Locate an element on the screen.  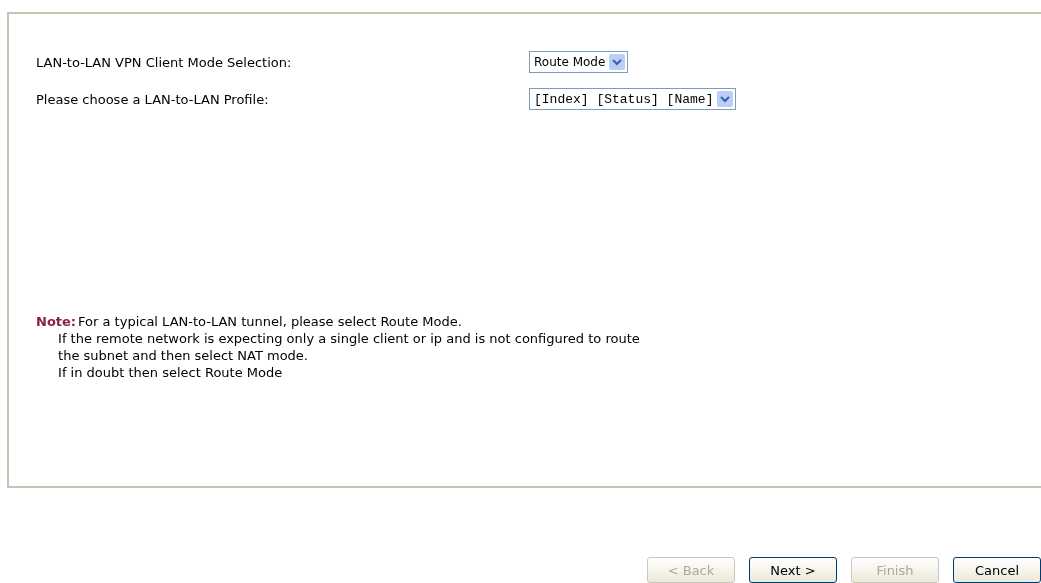
note-text: For a typical LAN-to-LAN tunnel, please select Route Mode. is located at coordinates (270, 321).